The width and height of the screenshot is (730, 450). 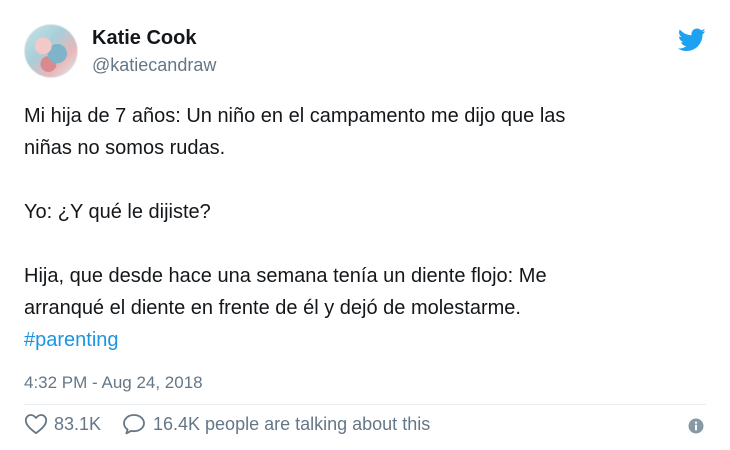 I want to click on like-button: 83.1K, so click(x=62, y=424).